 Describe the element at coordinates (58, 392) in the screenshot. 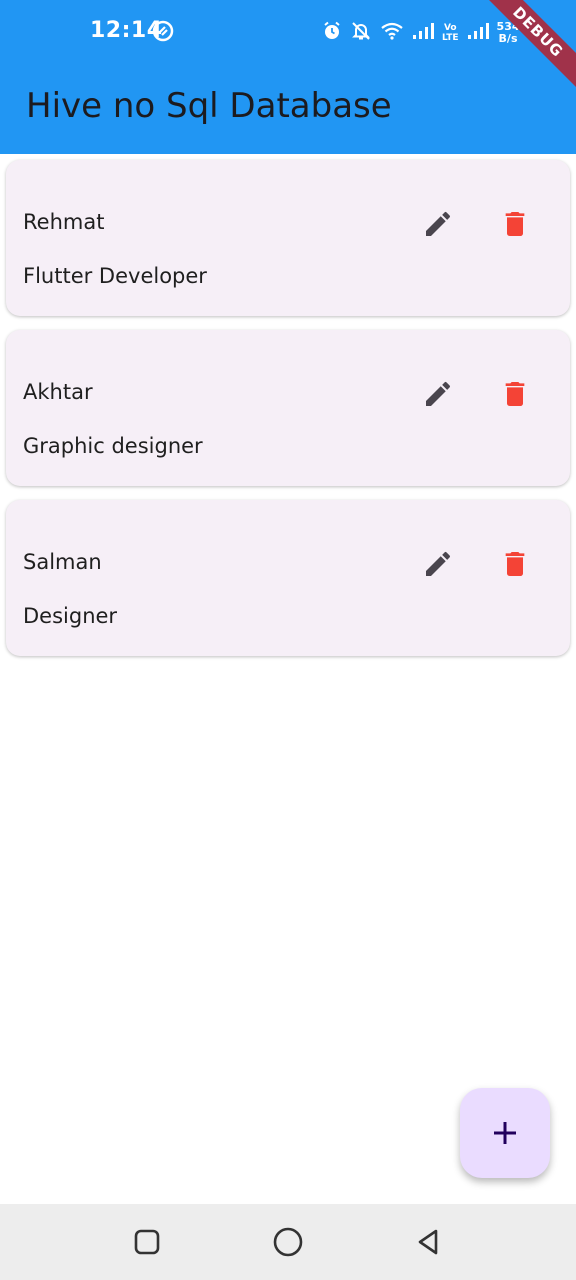

I see `item-name: Akhtar` at that location.